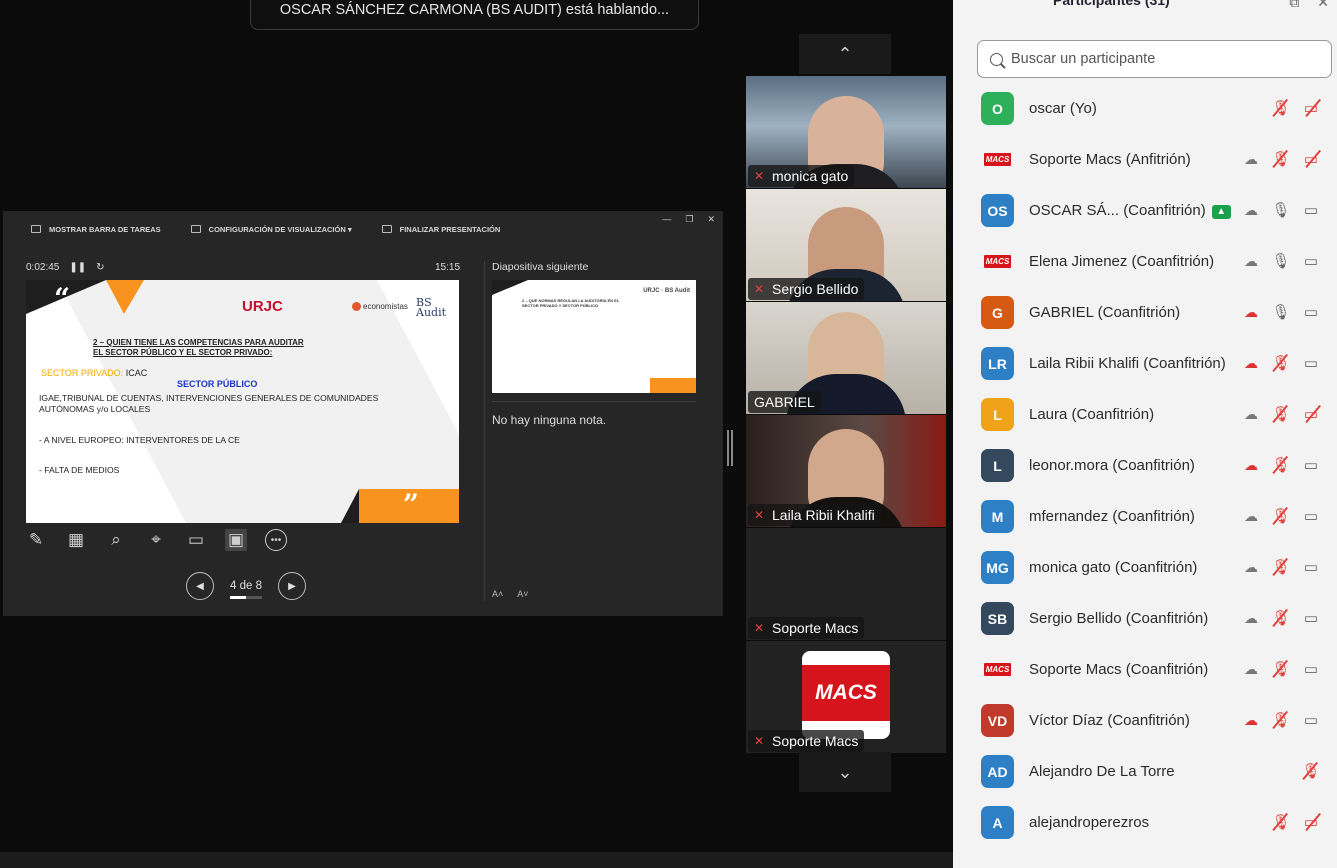  Describe the element at coordinates (76, 540) in the screenshot. I see `see-all-slides-icon: ▦` at that location.